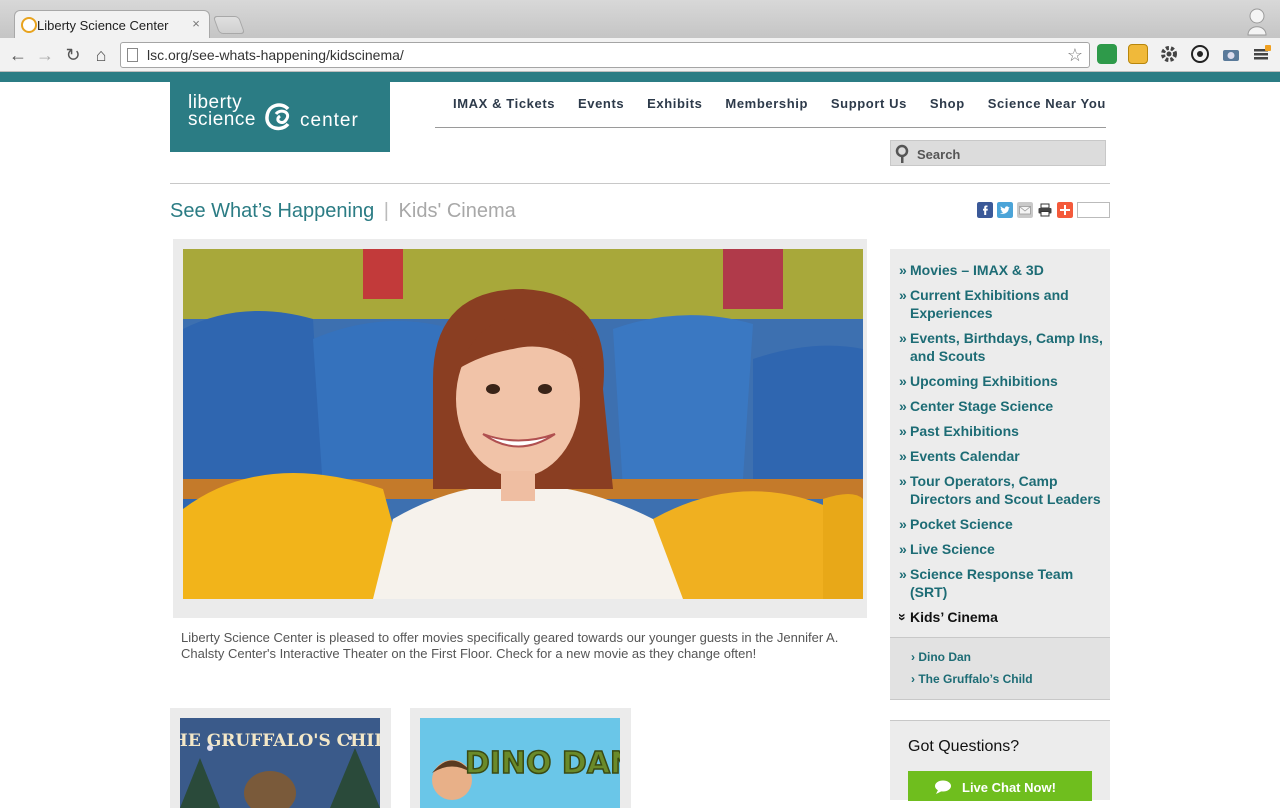 Image resolution: width=1280 pixels, height=808 pixels. Describe the element at coordinates (999, 617) in the screenshot. I see `sidebar-item-kids-cinema: » Kids’ Cinema` at that location.